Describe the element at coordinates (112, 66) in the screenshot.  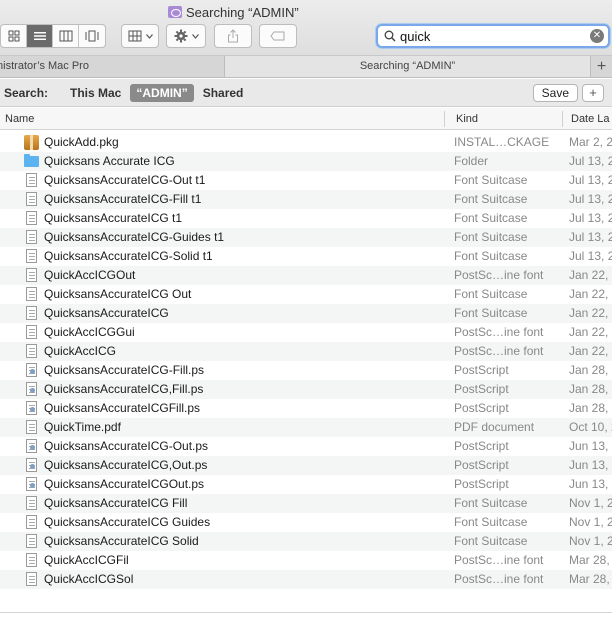
I see `tab-mac-pro: Administrator’s Mac Pro` at that location.